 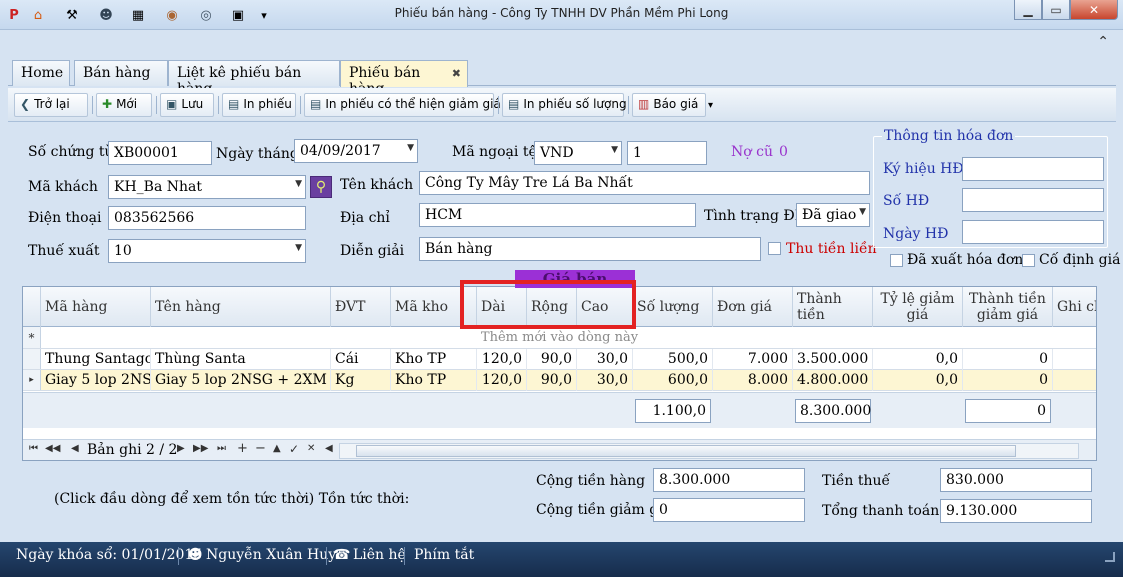 What do you see at coordinates (160, 153) in the screenshot?
I see `so-chung-tu-input: XB00001` at bounding box center [160, 153].